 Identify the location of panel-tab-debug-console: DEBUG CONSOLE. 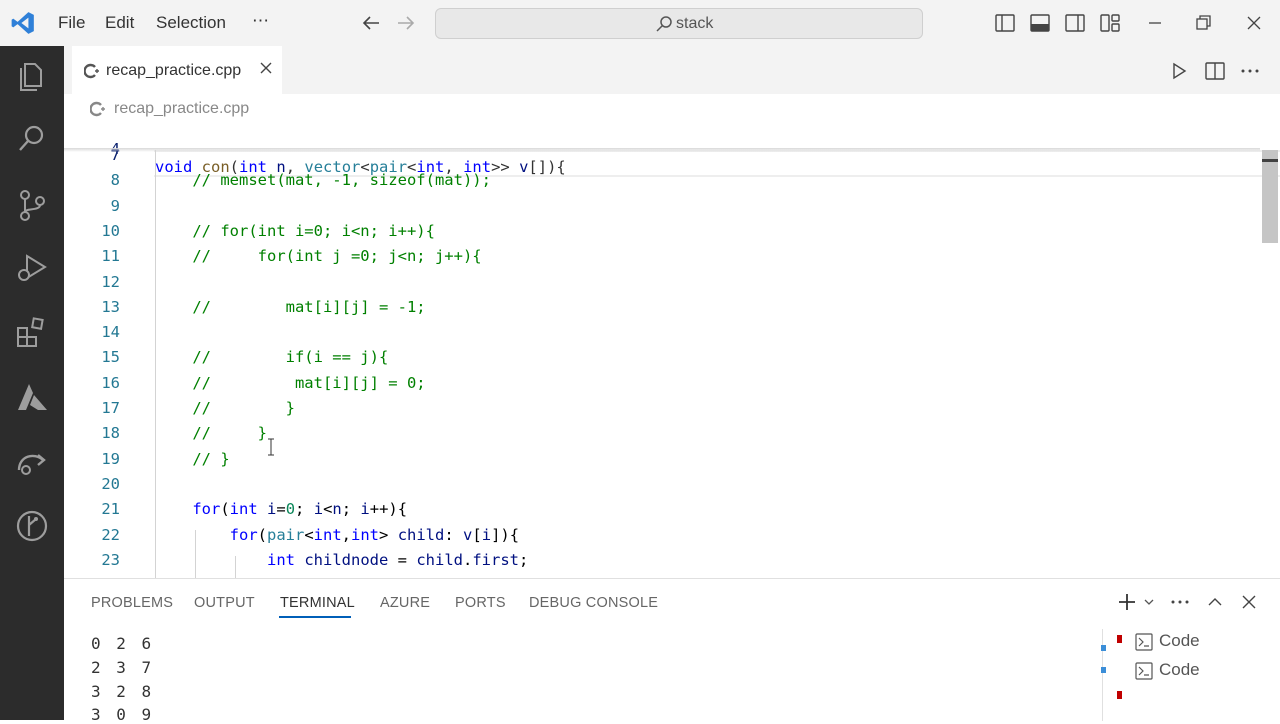
(593, 603).